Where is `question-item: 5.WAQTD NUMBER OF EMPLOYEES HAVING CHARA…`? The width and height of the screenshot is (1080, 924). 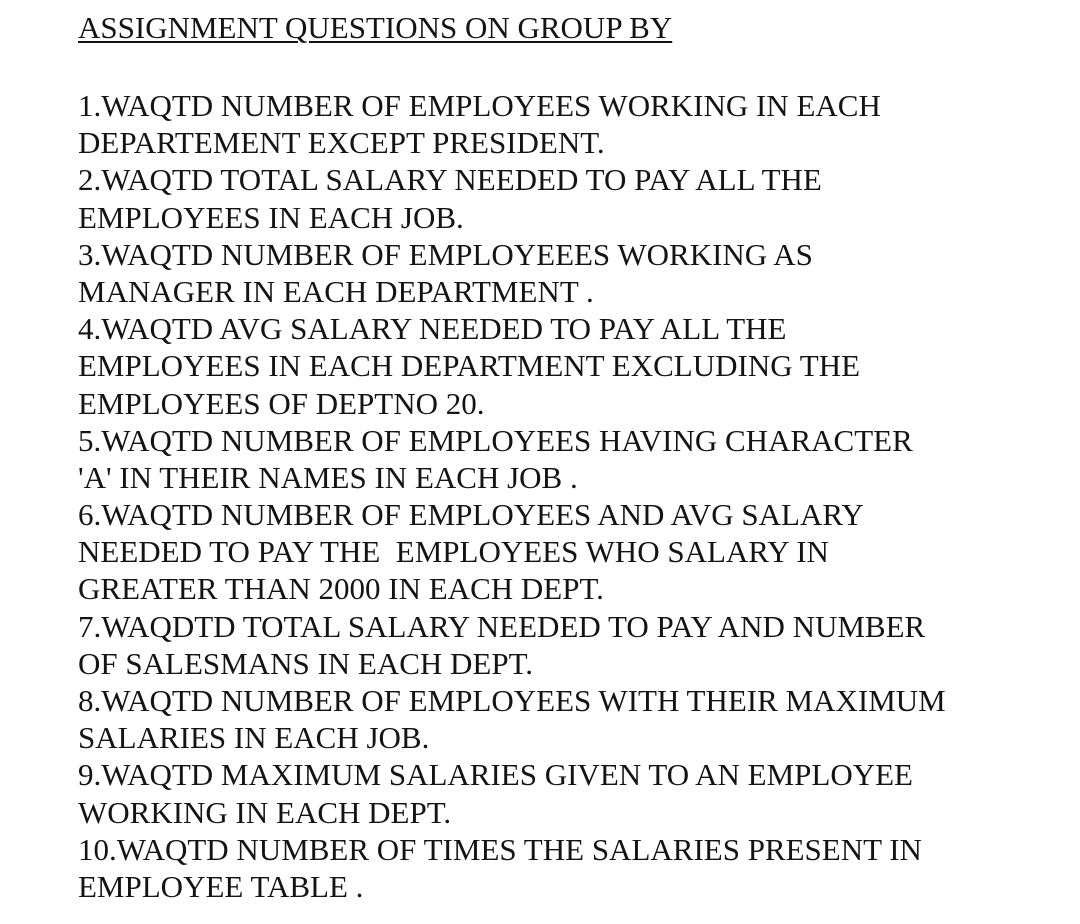
question-item: 5.WAQTD NUMBER OF EMPLOYEES HAVING CHARA… is located at coordinates (512, 459).